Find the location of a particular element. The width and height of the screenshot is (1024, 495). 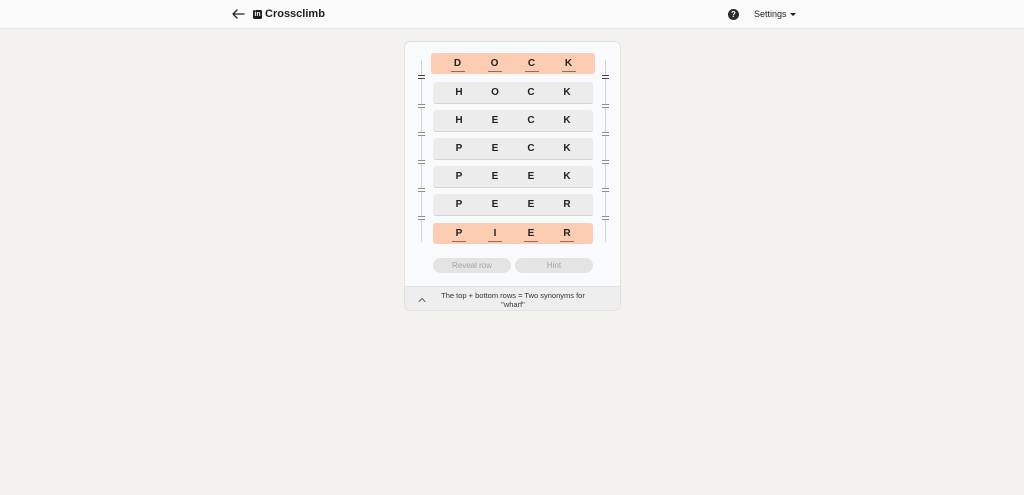

letter-cell: D is located at coordinates (457, 65).